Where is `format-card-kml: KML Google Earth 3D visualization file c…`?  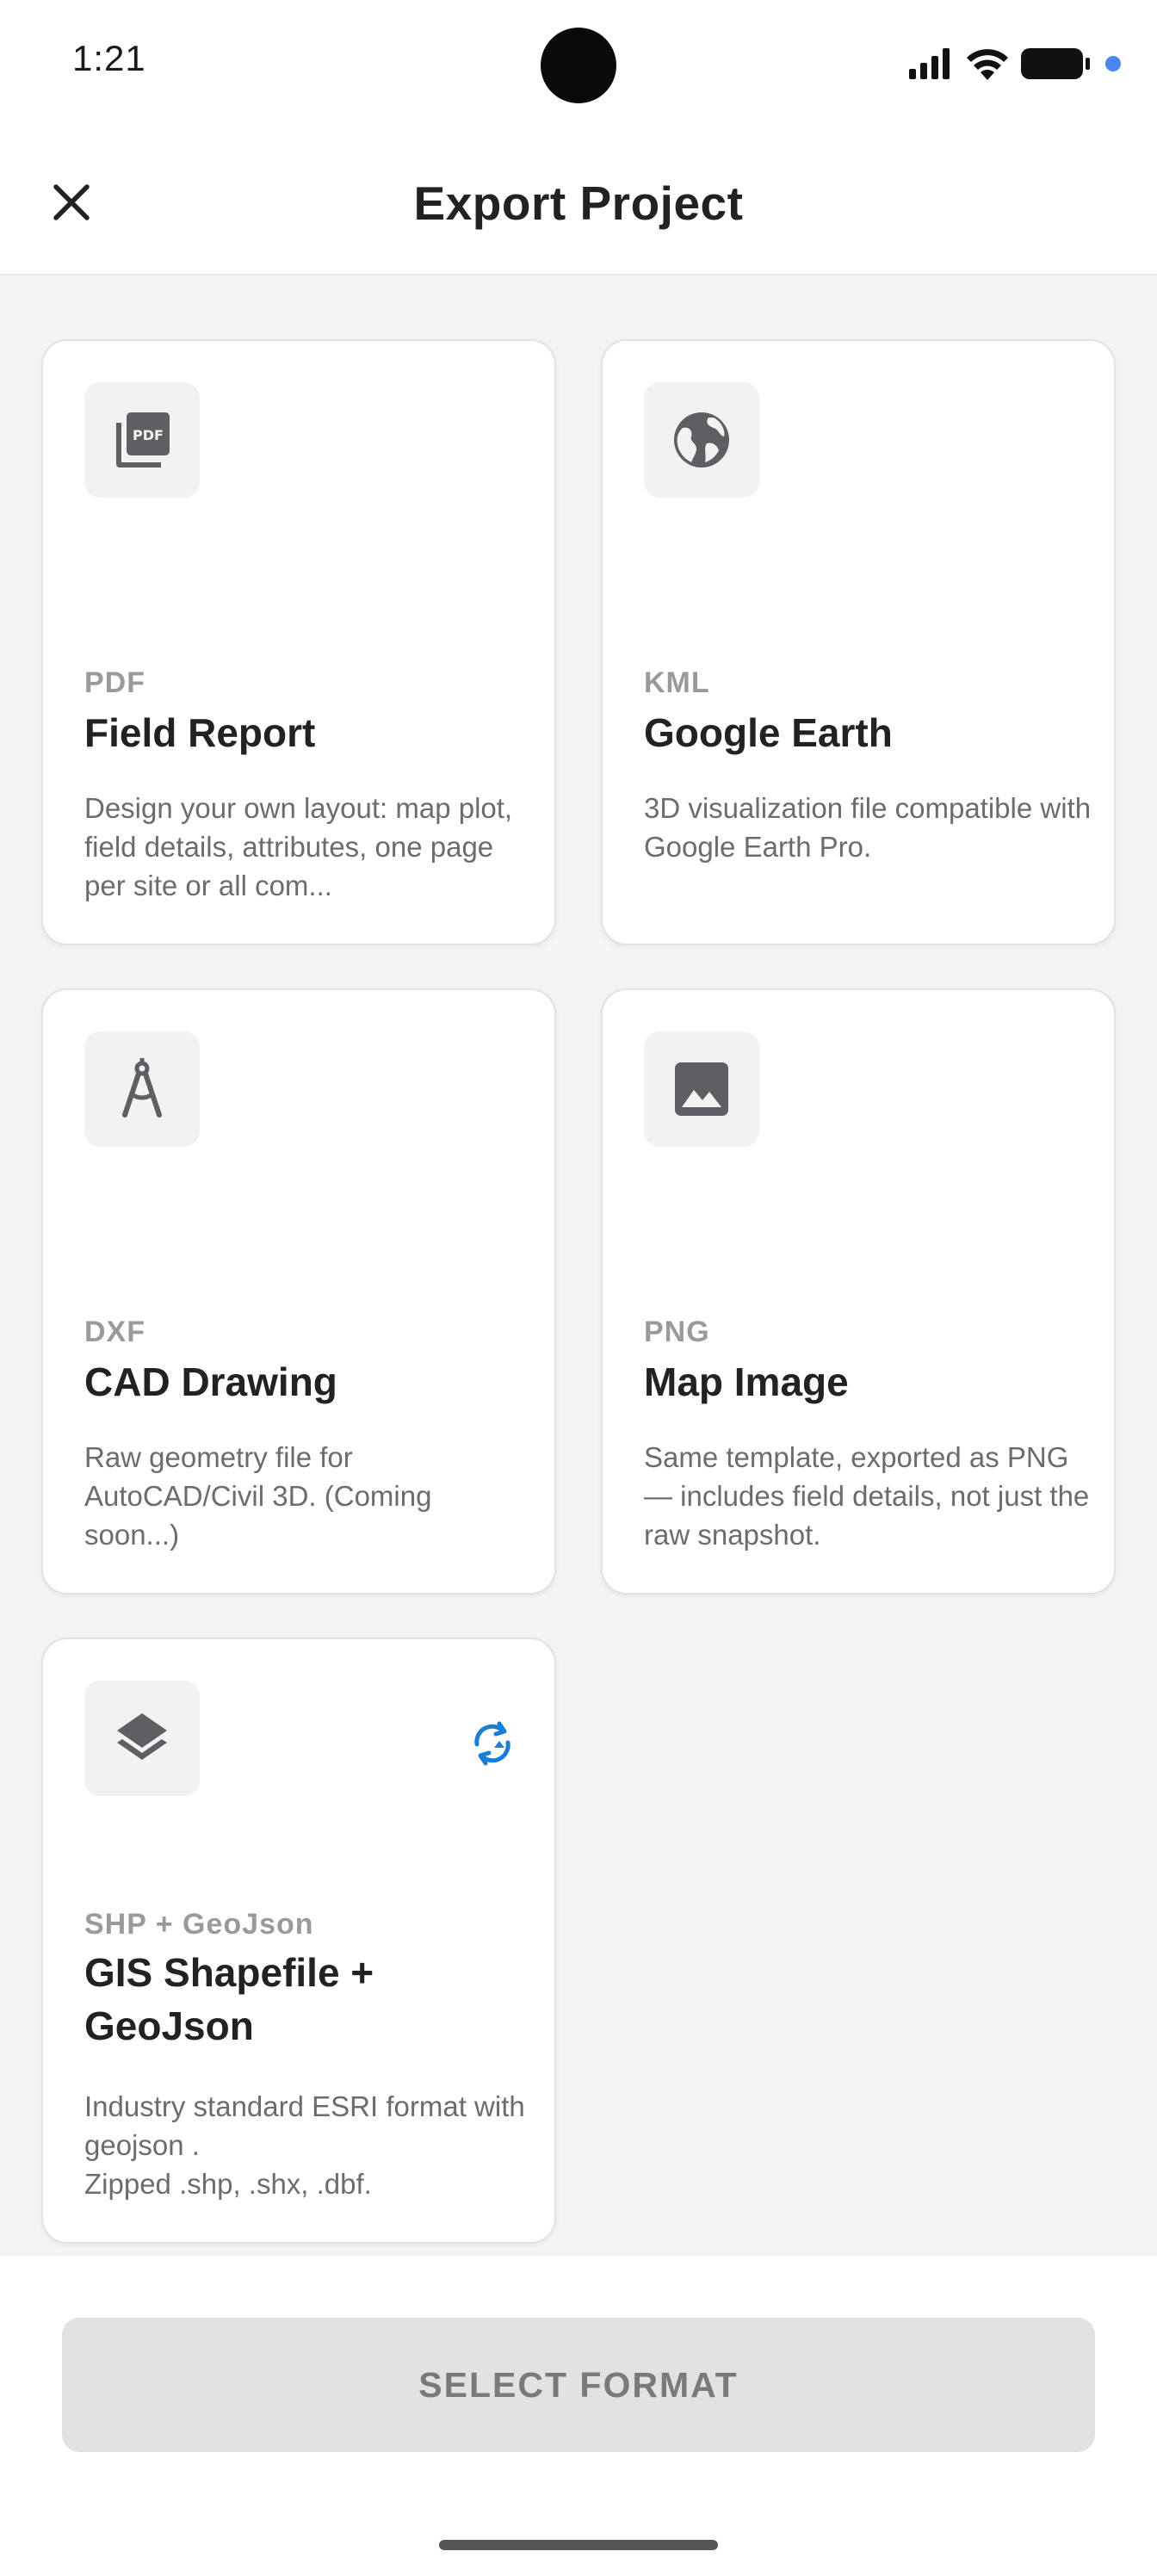
format-card-kml: KML Google Earth 3D visualization file c… is located at coordinates (859, 642).